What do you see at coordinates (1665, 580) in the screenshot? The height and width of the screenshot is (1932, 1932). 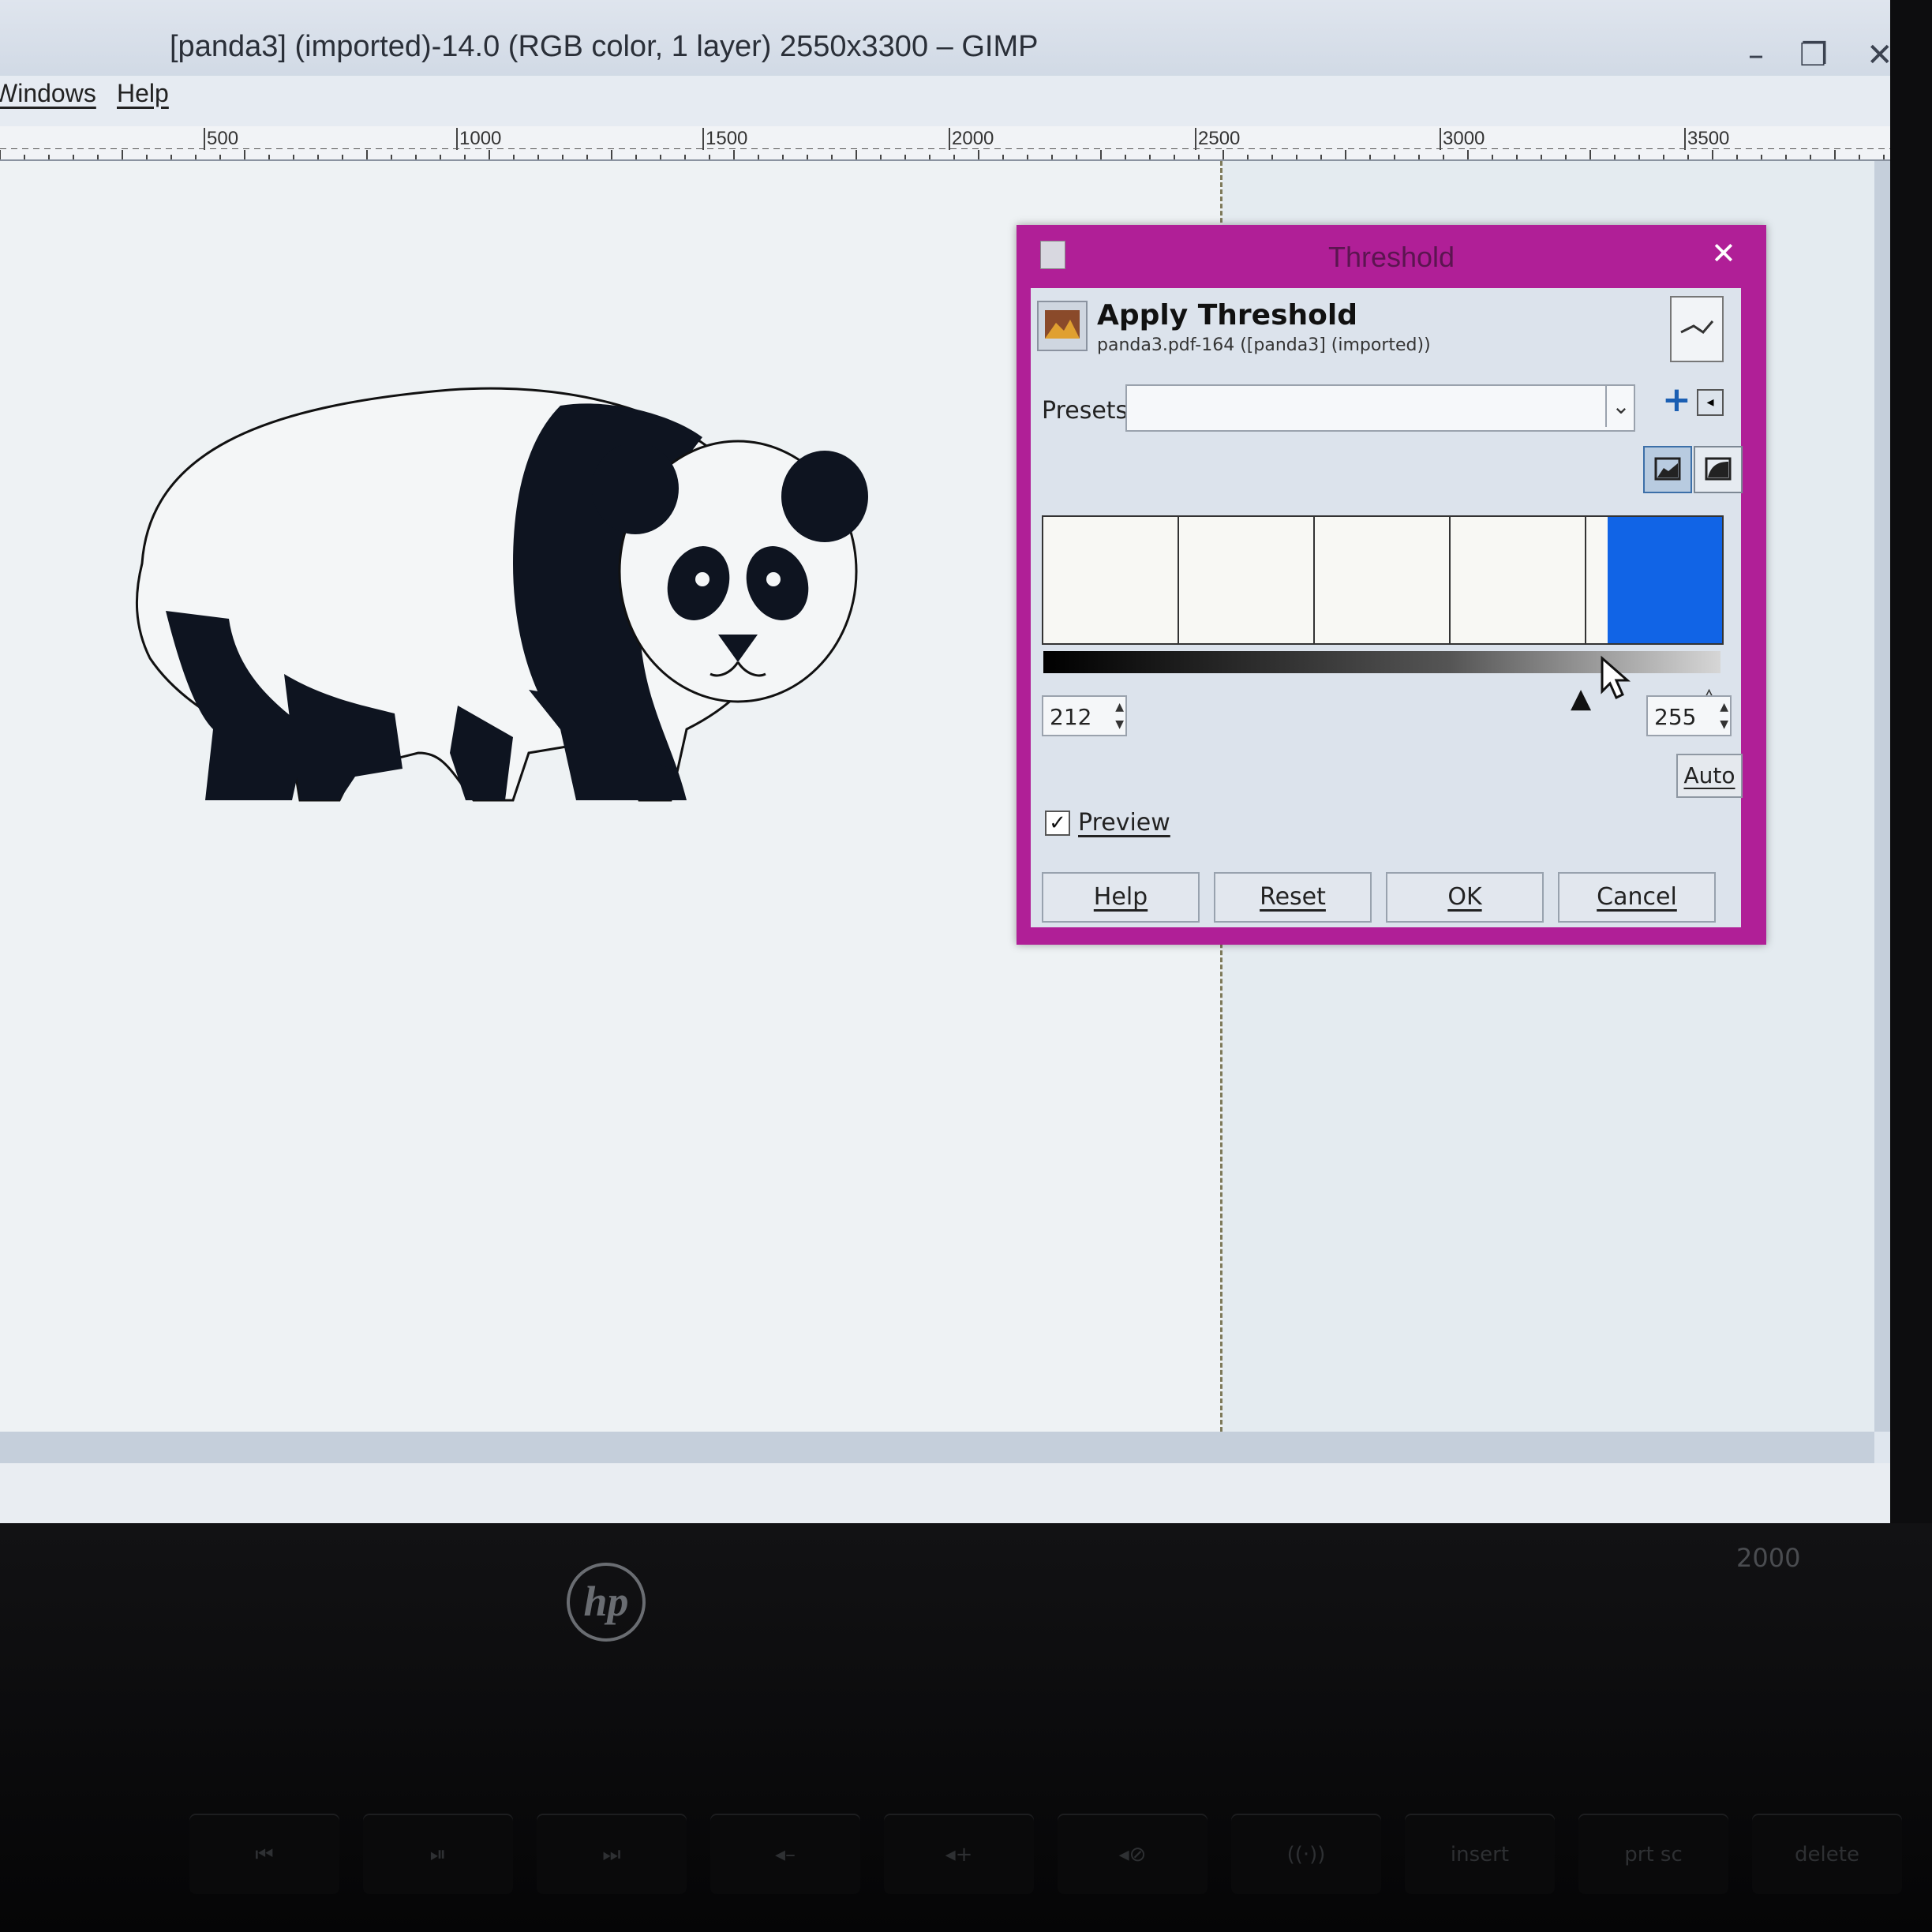 I see `threshold-range-selection` at bounding box center [1665, 580].